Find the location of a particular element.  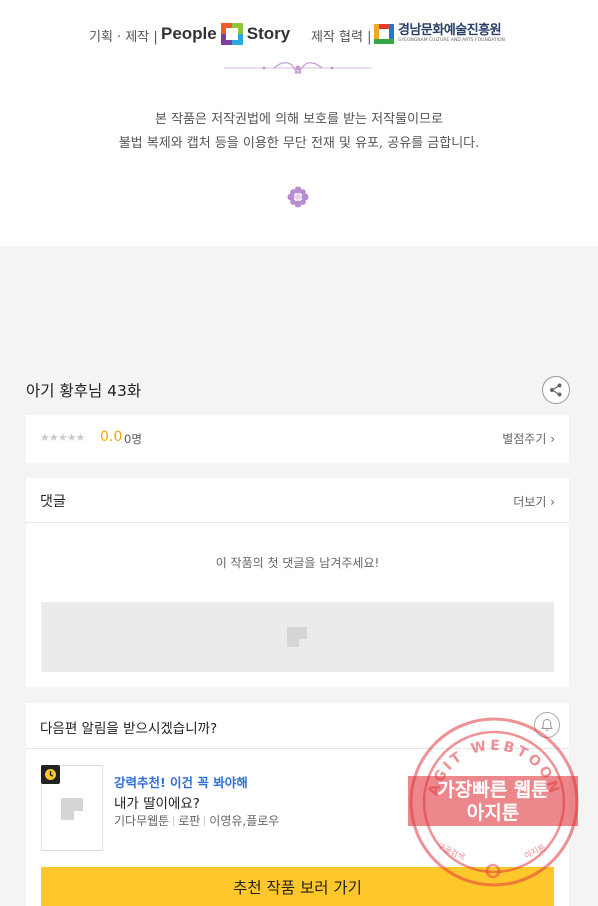

comments-empty-text: 이 작품의 첫 댓글을 남겨주세요! is located at coordinates (297, 563).